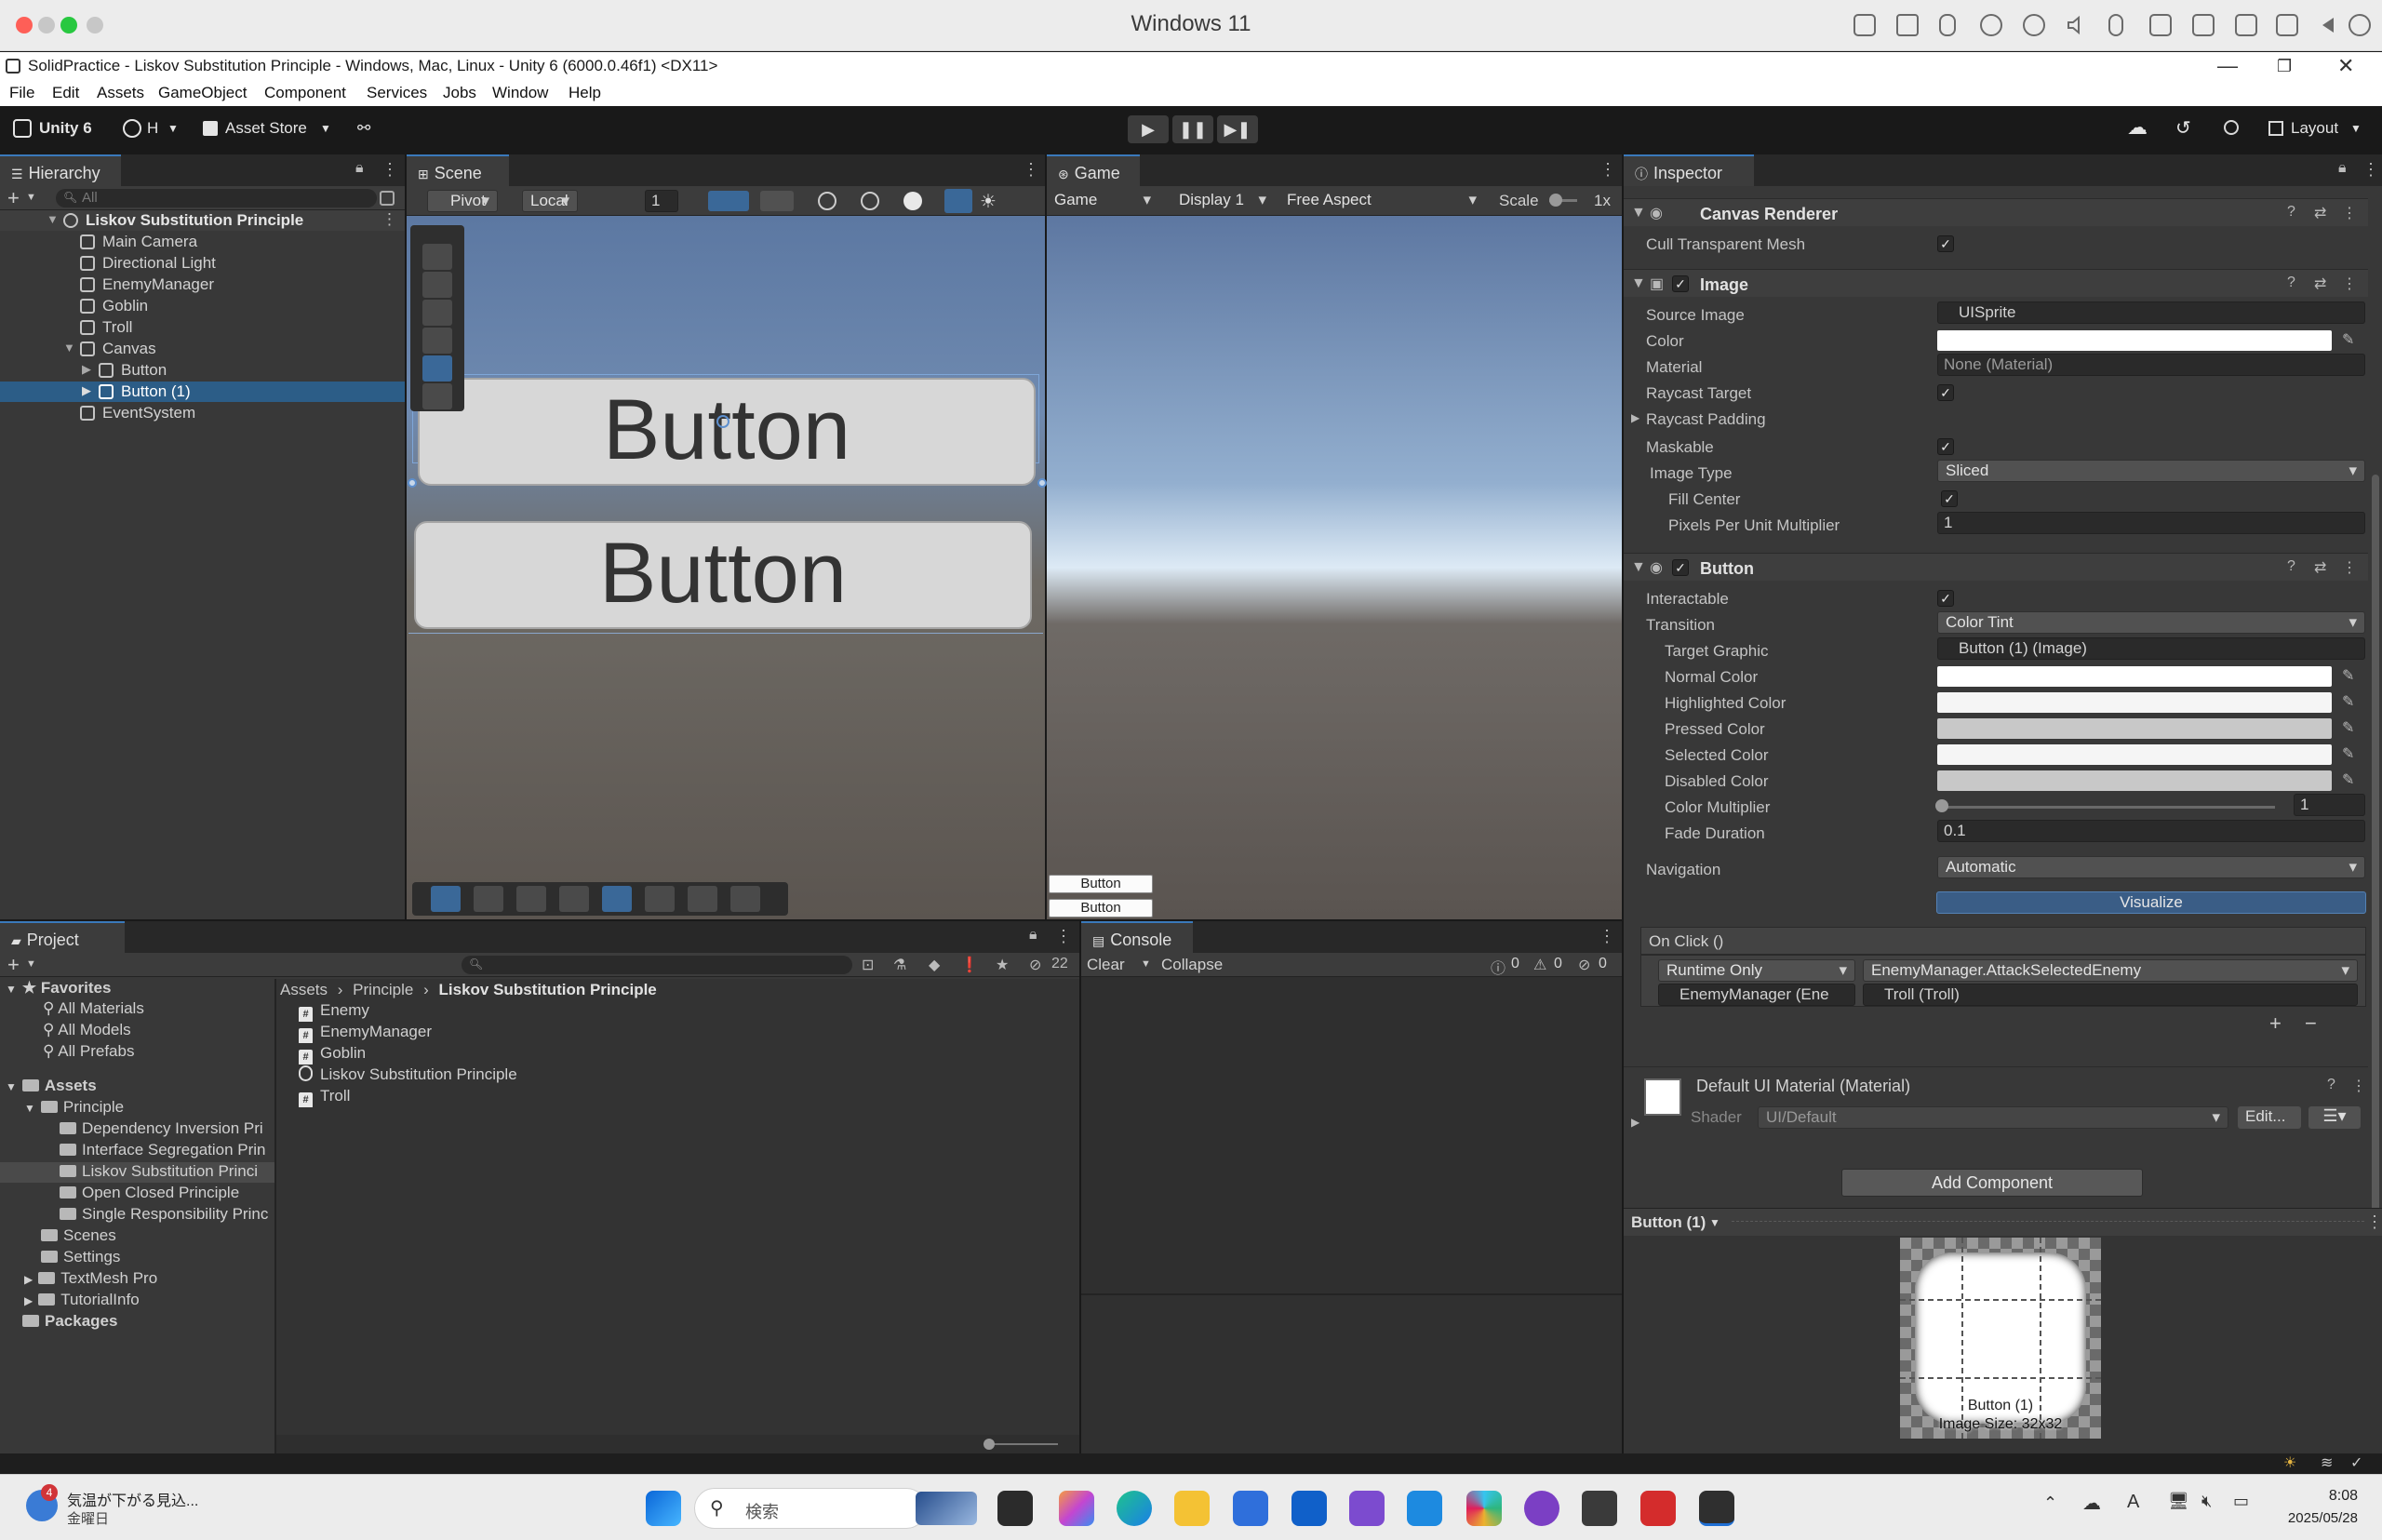 The image size is (2382, 1540). I want to click on presets-icon: ⇄, so click(2320, 213).